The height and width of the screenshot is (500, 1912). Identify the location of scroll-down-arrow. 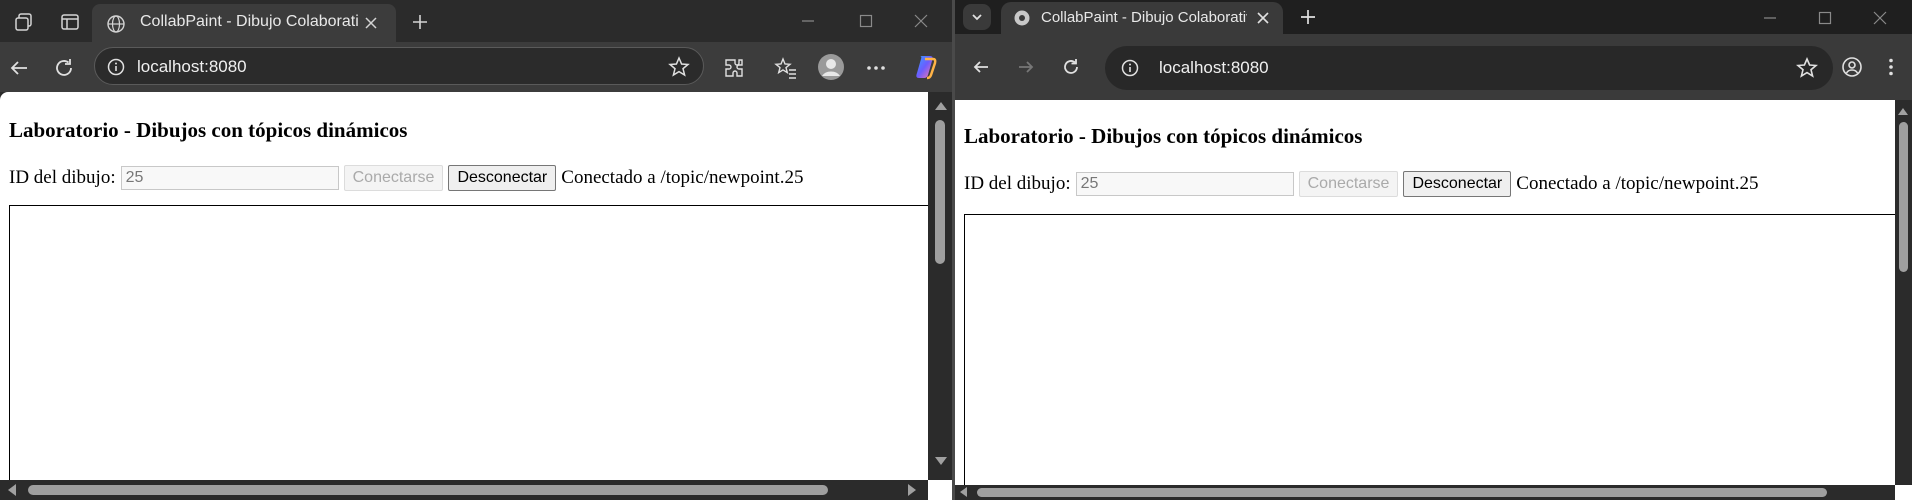
(941, 461).